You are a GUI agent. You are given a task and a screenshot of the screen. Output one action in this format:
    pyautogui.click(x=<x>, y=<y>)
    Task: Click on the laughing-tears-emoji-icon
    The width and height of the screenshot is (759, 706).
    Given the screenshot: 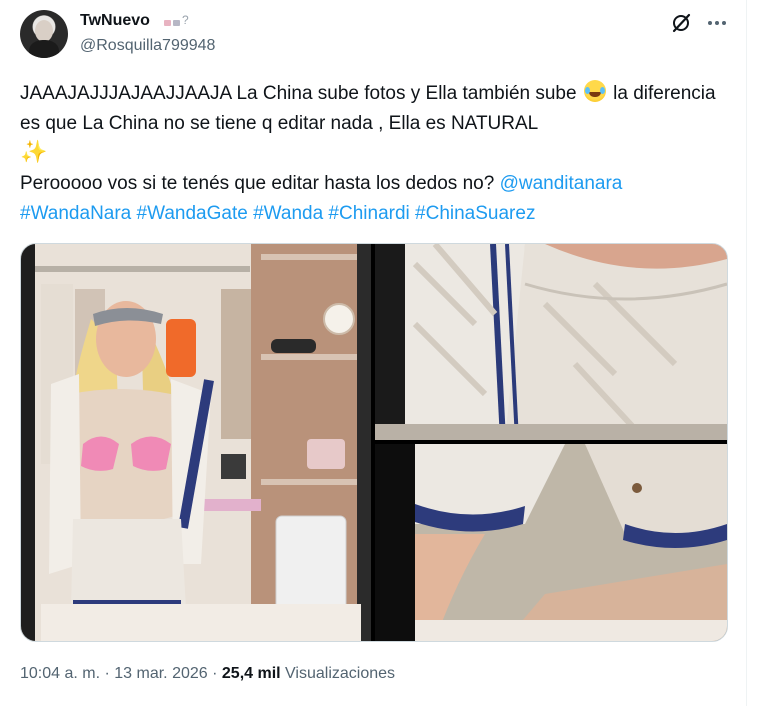 What is the action you would take?
    pyautogui.click(x=594, y=91)
    